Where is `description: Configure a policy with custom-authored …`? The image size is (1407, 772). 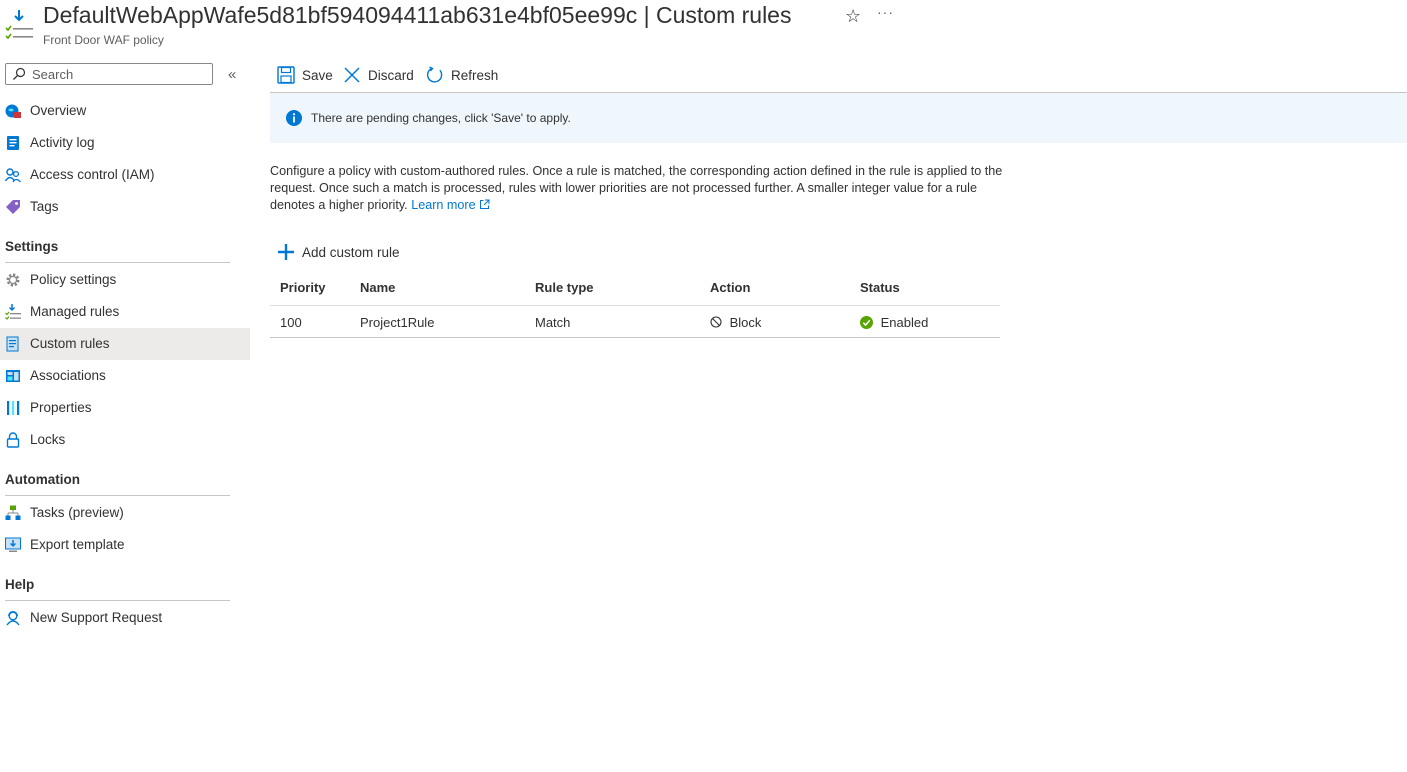
description: Configure a policy with custom-authored … is located at coordinates (637, 188).